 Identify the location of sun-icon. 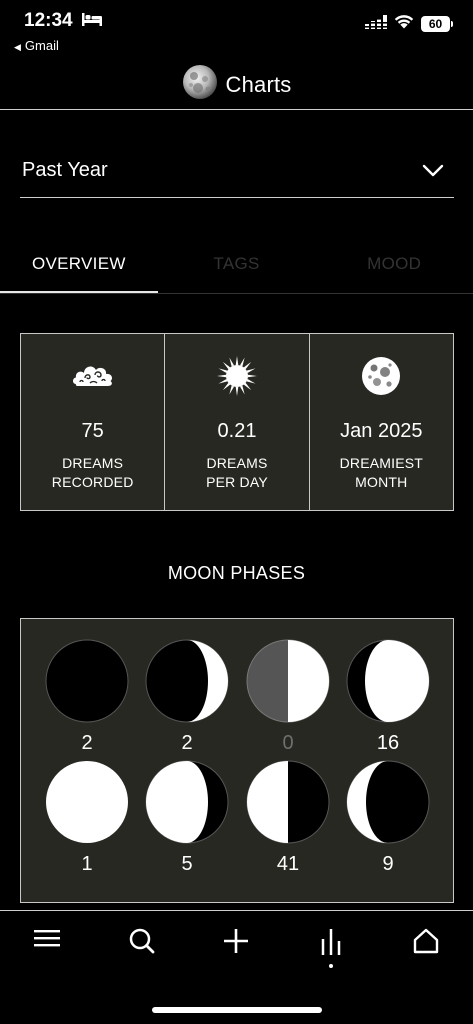
(236, 376).